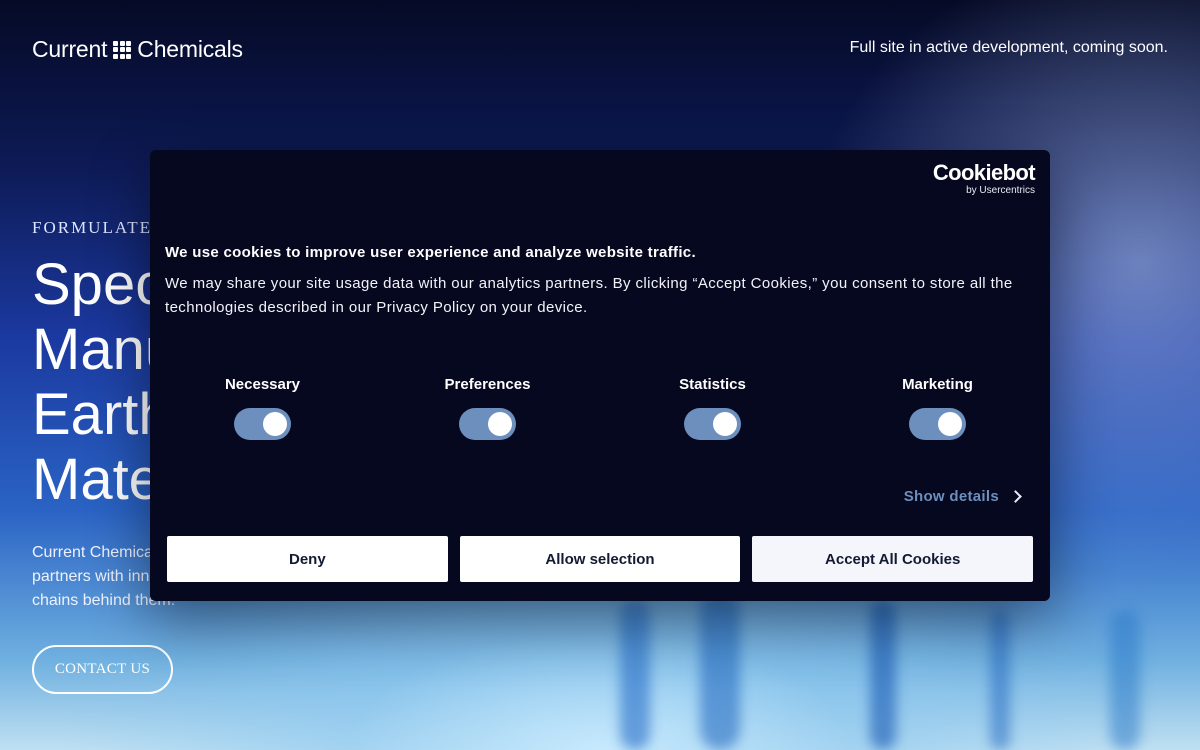 The height and width of the screenshot is (750, 1200). I want to click on statistics-toggle, so click(712, 424).